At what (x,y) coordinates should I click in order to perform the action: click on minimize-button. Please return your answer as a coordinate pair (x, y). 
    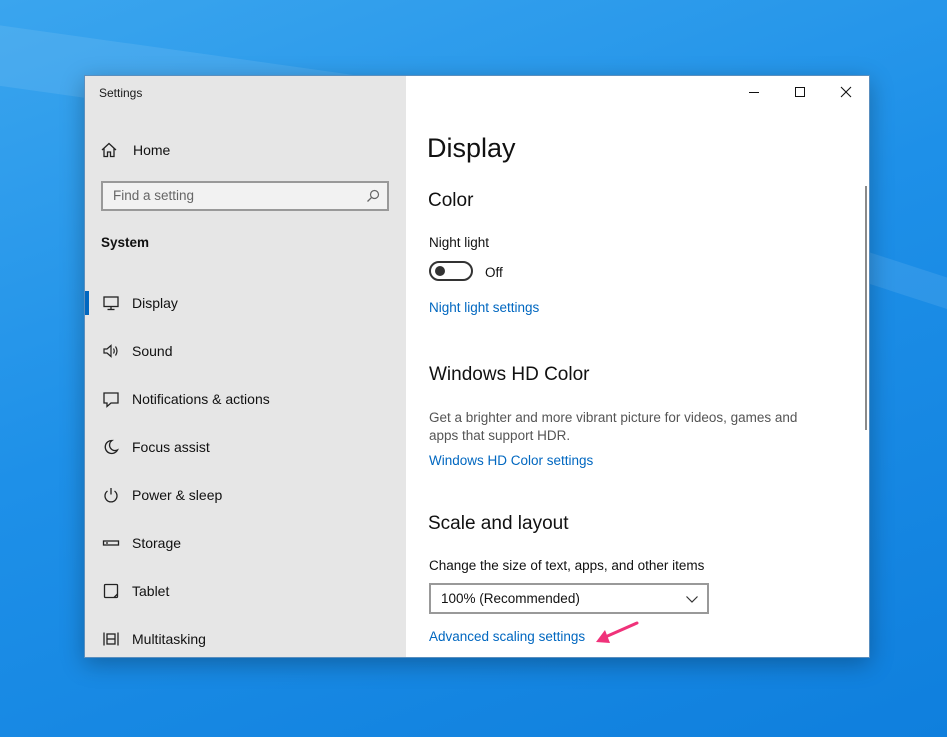
    Looking at the image, I should click on (754, 92).